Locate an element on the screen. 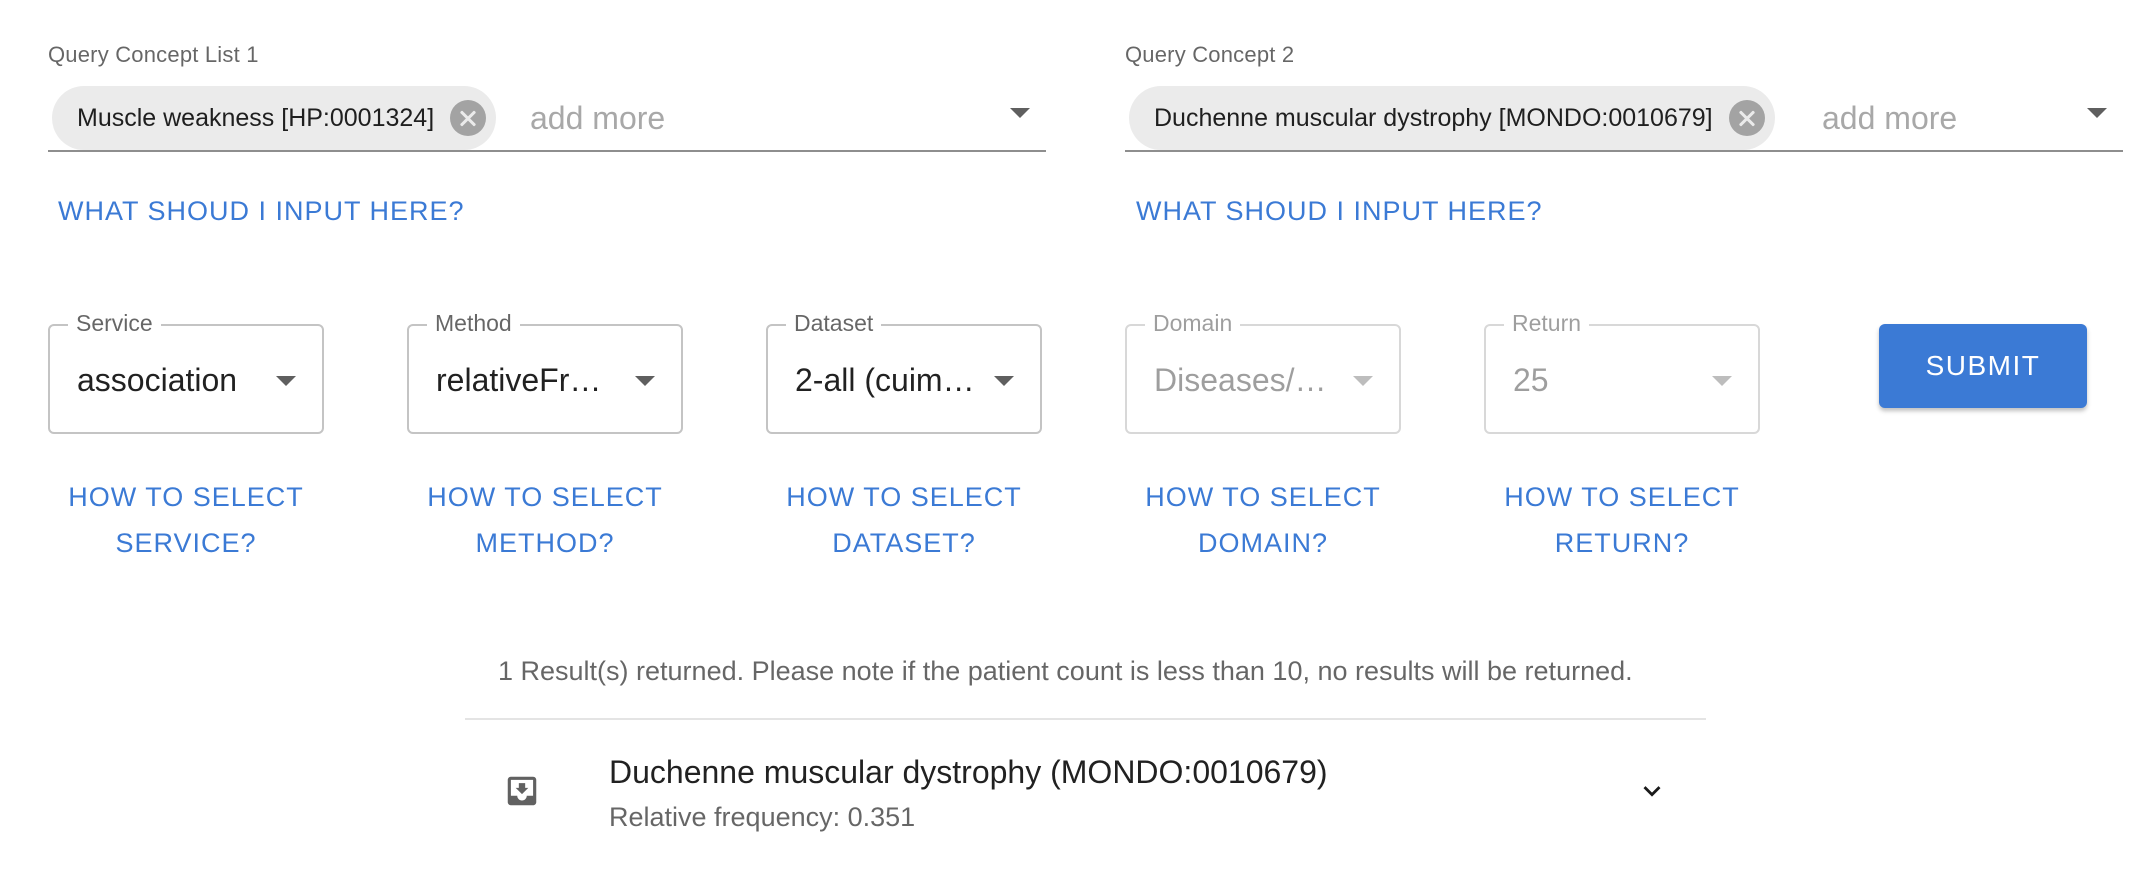  method-select-label: Method is located at coordinates (473, 323).